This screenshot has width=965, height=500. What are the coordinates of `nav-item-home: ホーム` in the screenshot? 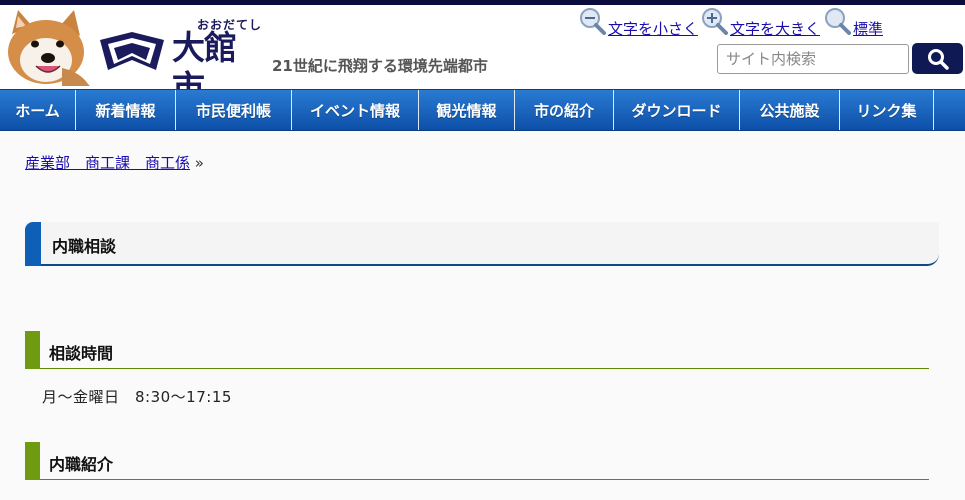 It's located at (38, 110).